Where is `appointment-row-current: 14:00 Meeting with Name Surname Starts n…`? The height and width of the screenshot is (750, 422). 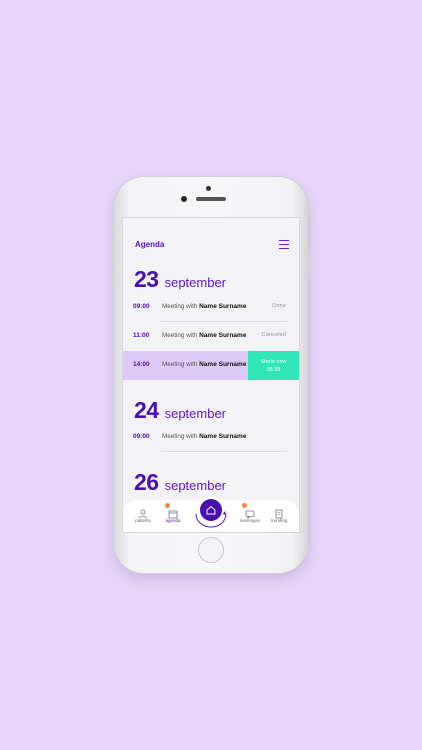
appointment-row-current: 14:00 Meeting with Name Surname Starts n… is located at coordinates (211, 365).